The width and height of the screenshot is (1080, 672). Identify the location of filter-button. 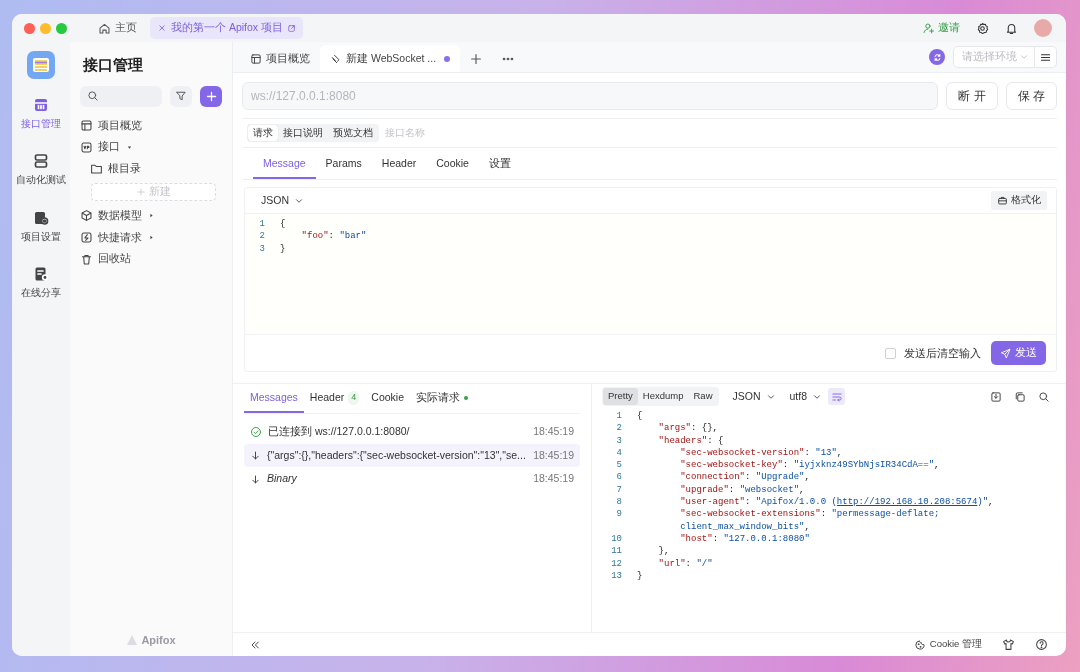
(181, 96).